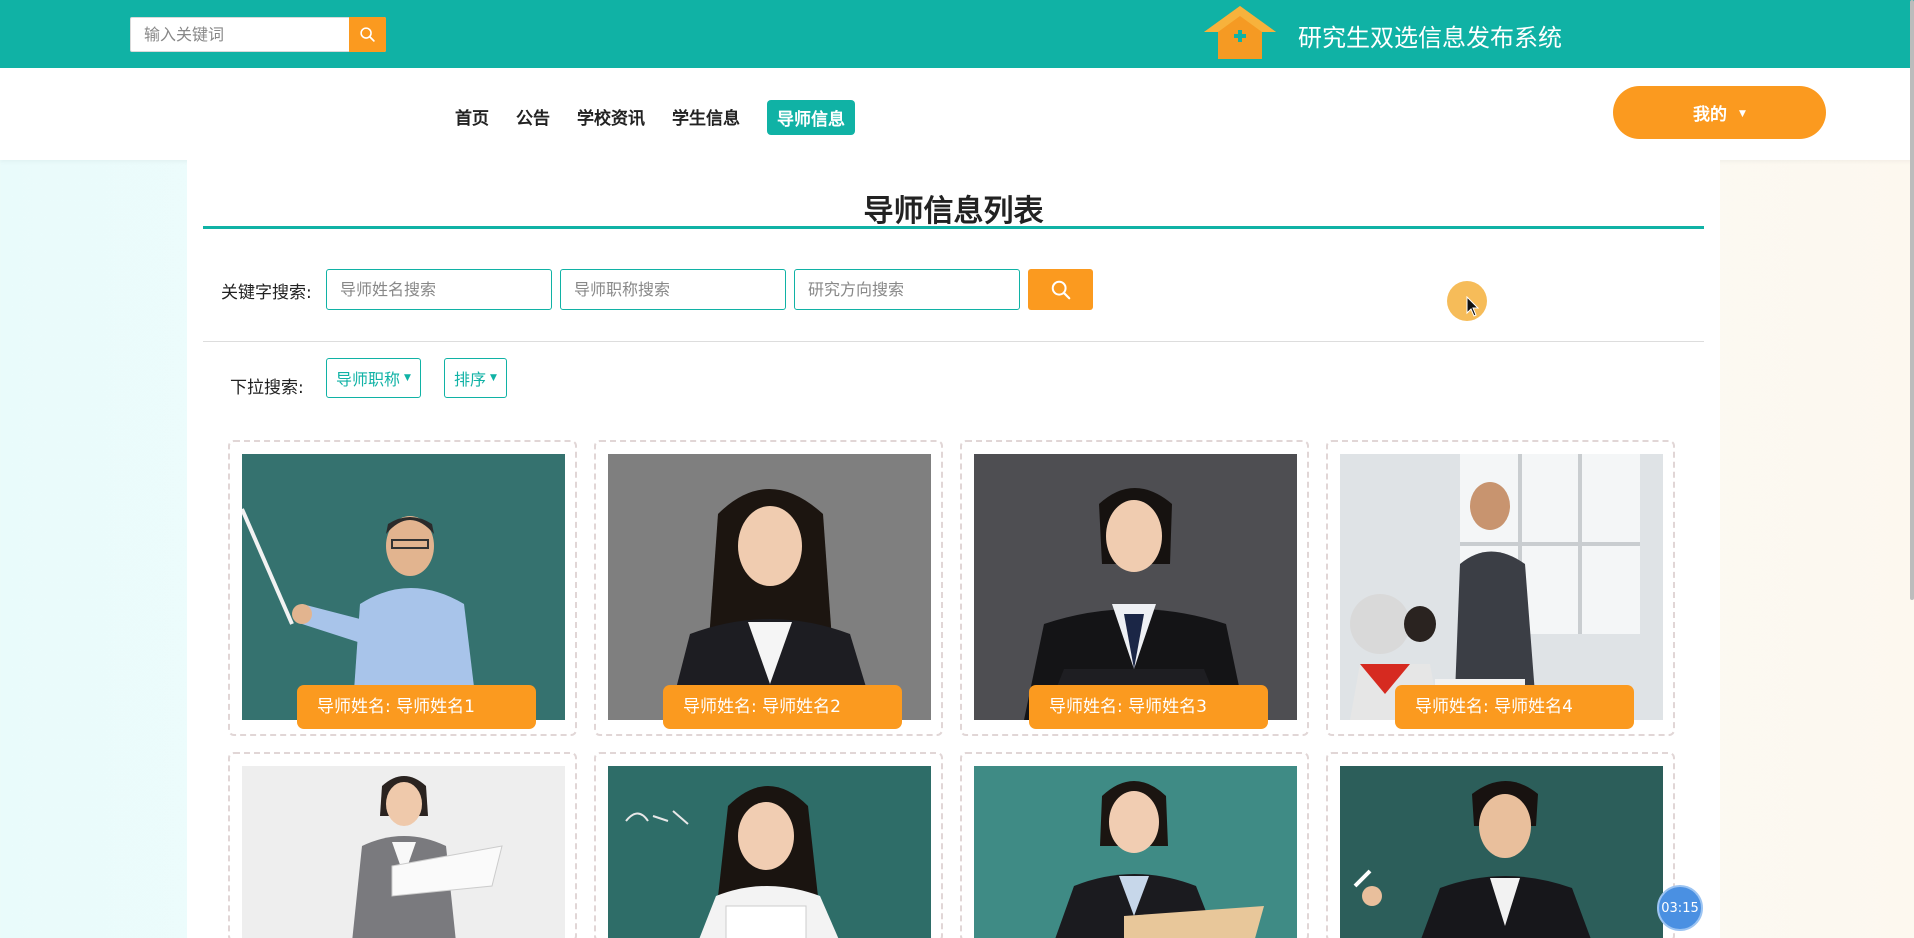 This screenshot has height=938, width=1914. I want to click on title-underline, so click(953, 227).